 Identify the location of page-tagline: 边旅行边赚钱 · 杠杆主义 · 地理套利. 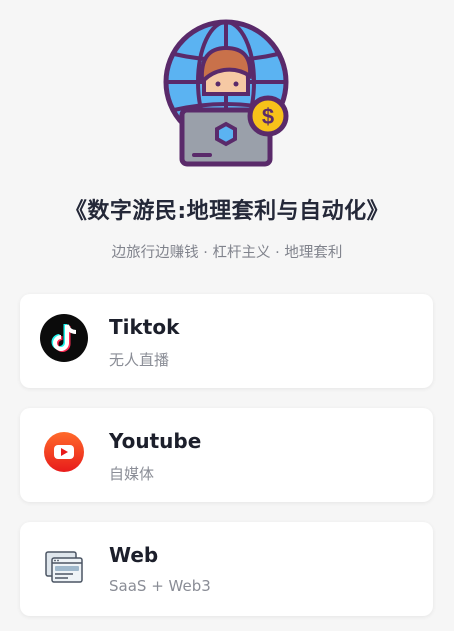
(227, 253).